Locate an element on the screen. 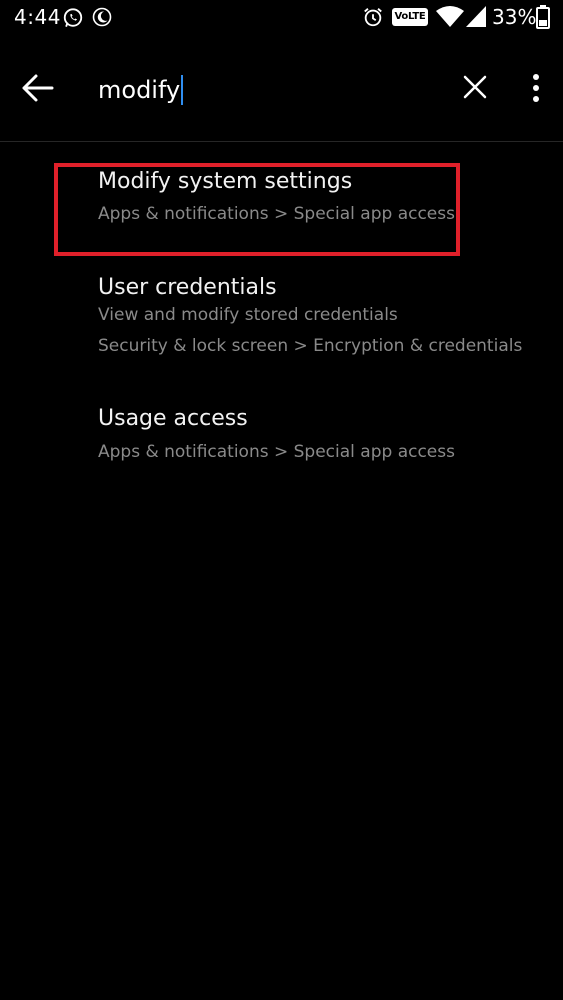 The image size is (563, 1000). whatsapp-icon is located at coordinates (73, 17).